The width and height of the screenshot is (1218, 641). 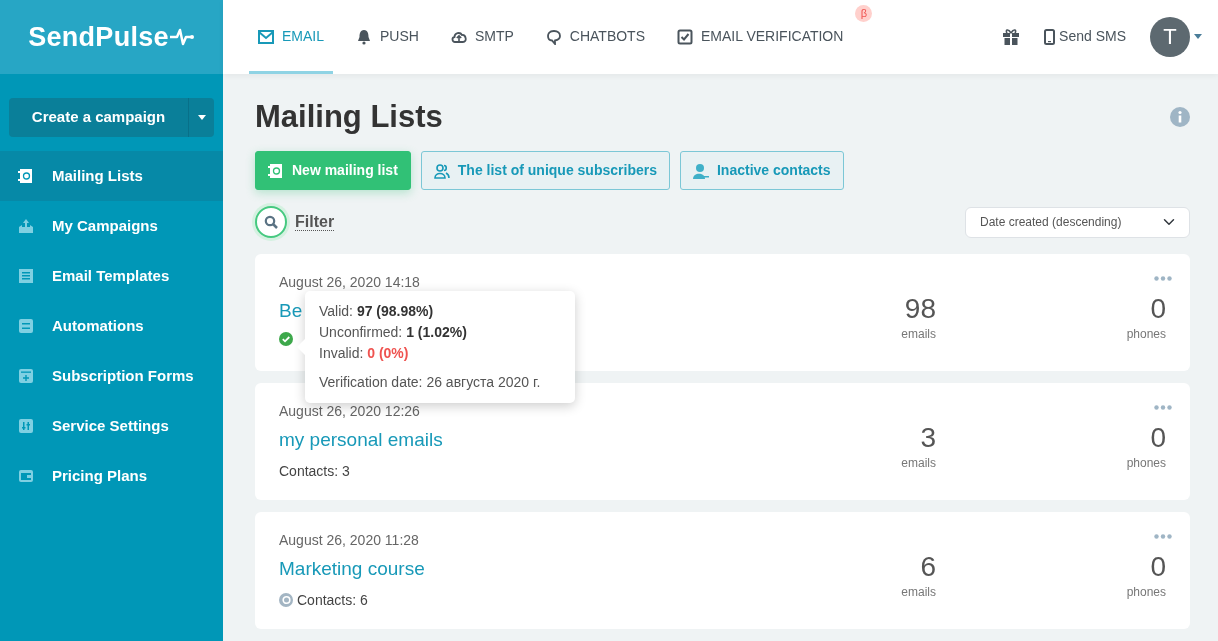 I want to click on tooltip-line: Unconfirmed: 1 (1.02%), so click(x=393, y=332).